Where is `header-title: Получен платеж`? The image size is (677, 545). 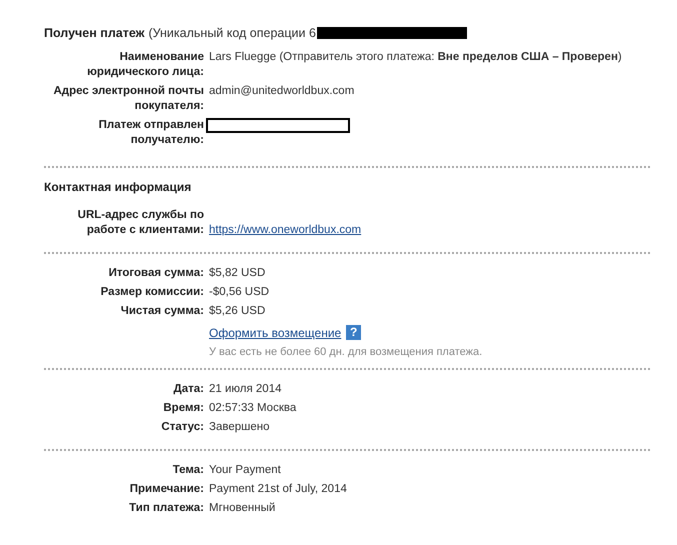
header-title: Получен платеж is located at coordinates (94, 33).